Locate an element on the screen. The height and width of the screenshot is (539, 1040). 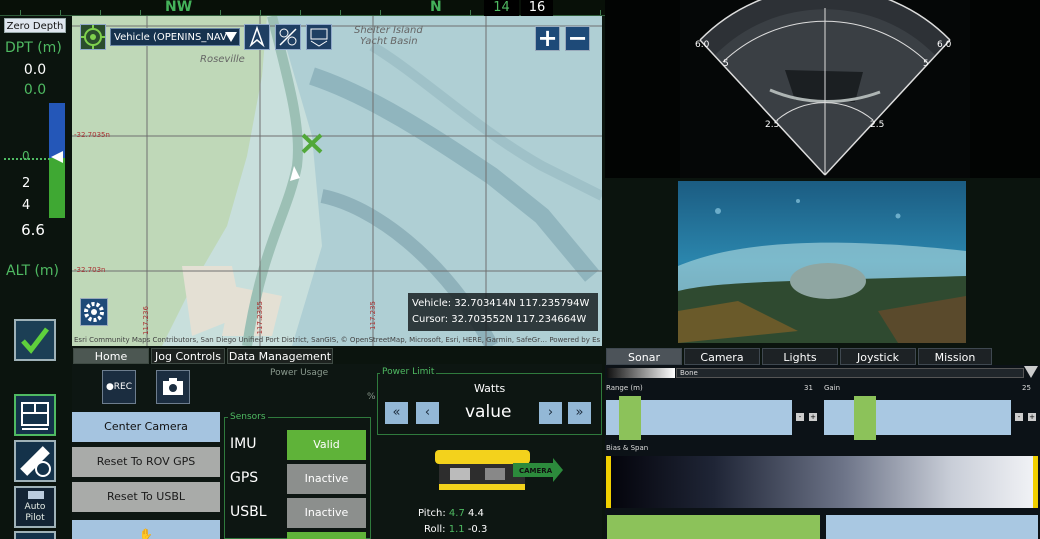
gain-decrease-button: - is located at coordinates (1019, 417).